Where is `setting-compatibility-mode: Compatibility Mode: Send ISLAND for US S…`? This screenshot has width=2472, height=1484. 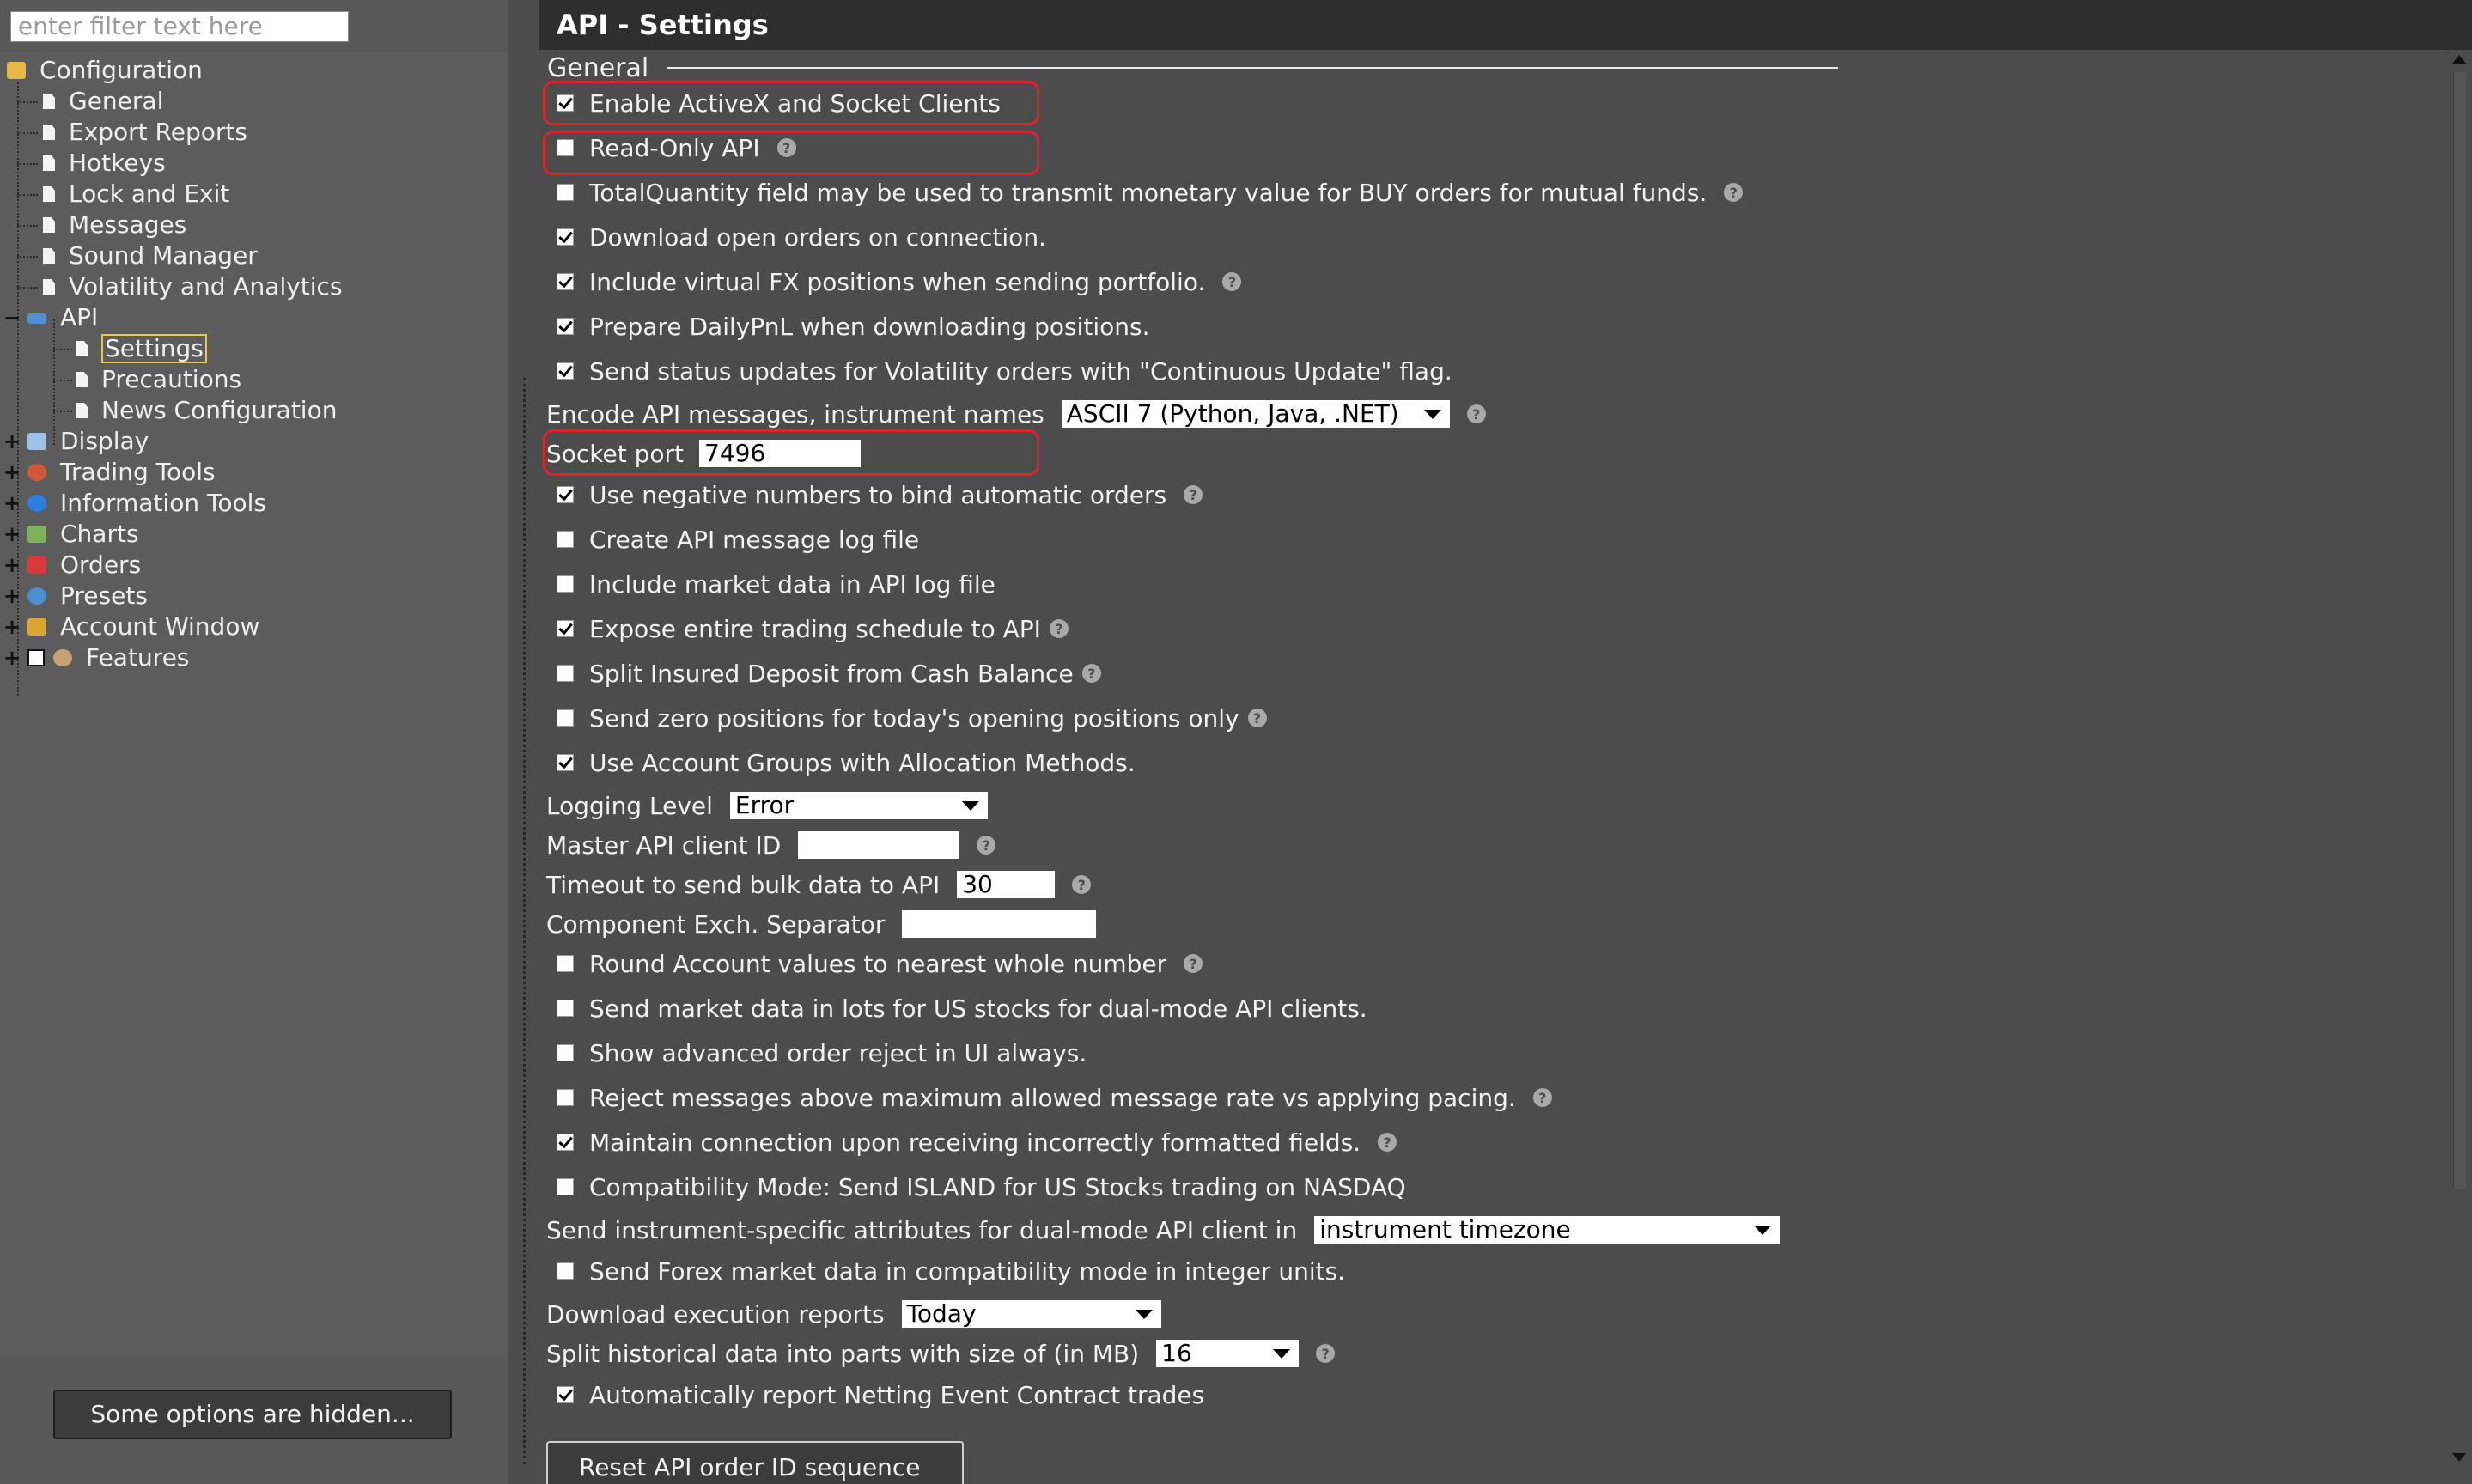 setting-compatibility-mode: Compatibility Mode: Send ISLAND for US S… is located at coordinates (976, 1187).